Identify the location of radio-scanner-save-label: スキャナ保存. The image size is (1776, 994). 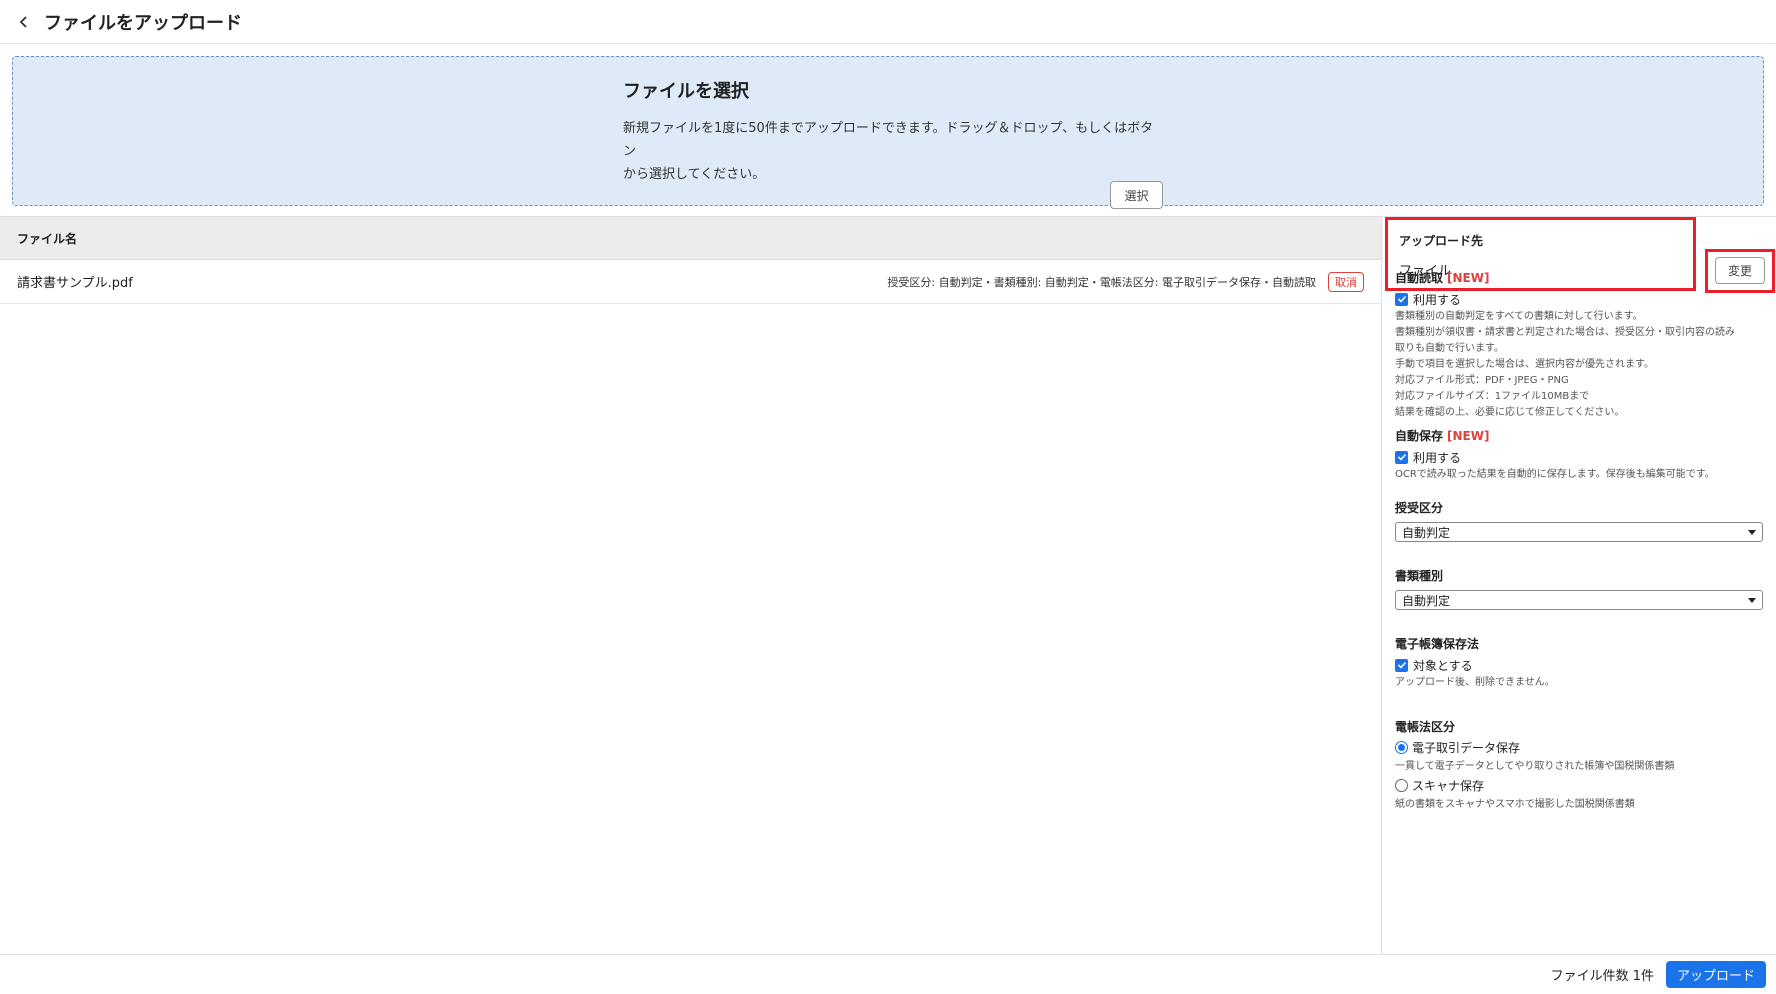
(1448, 785).